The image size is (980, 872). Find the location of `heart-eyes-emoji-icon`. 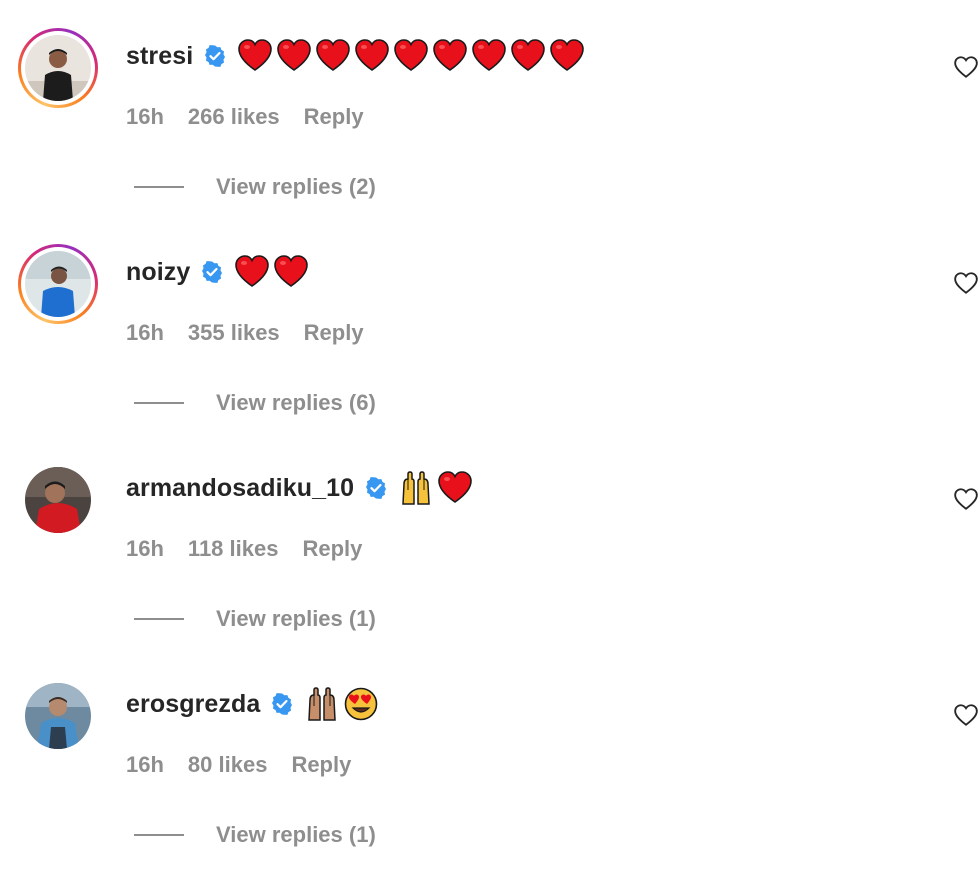

heart-eyes-emoji-icon is located at coordinates (361, 704).